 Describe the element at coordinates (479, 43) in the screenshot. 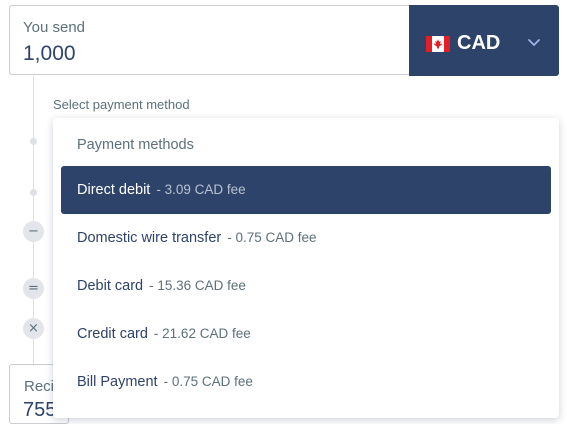

I see `currency-code: CAD` at that location.